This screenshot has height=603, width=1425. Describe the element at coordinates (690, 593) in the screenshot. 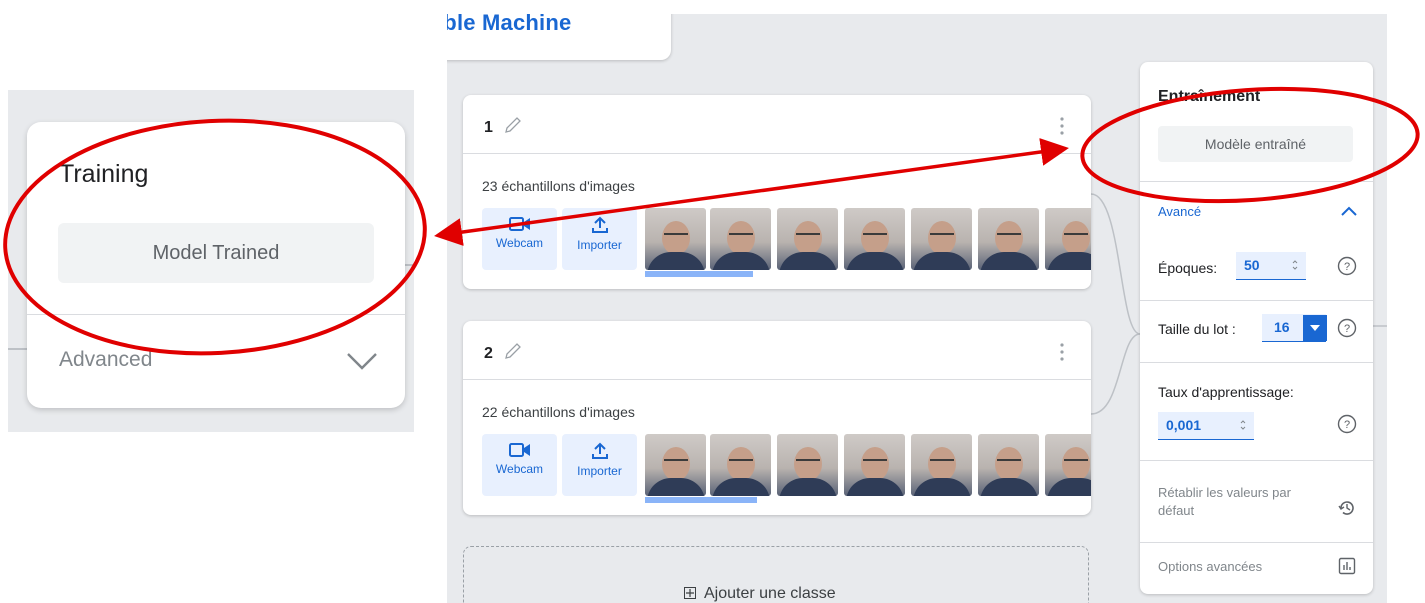

I see `add-box-icon` at that location.